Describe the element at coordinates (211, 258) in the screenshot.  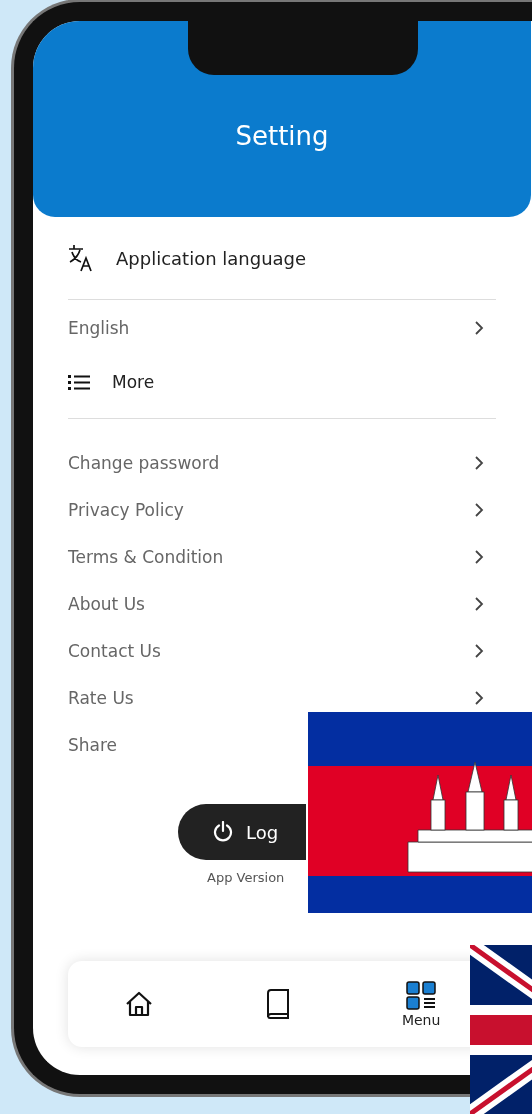
I see `section-title: Application language` at that location.